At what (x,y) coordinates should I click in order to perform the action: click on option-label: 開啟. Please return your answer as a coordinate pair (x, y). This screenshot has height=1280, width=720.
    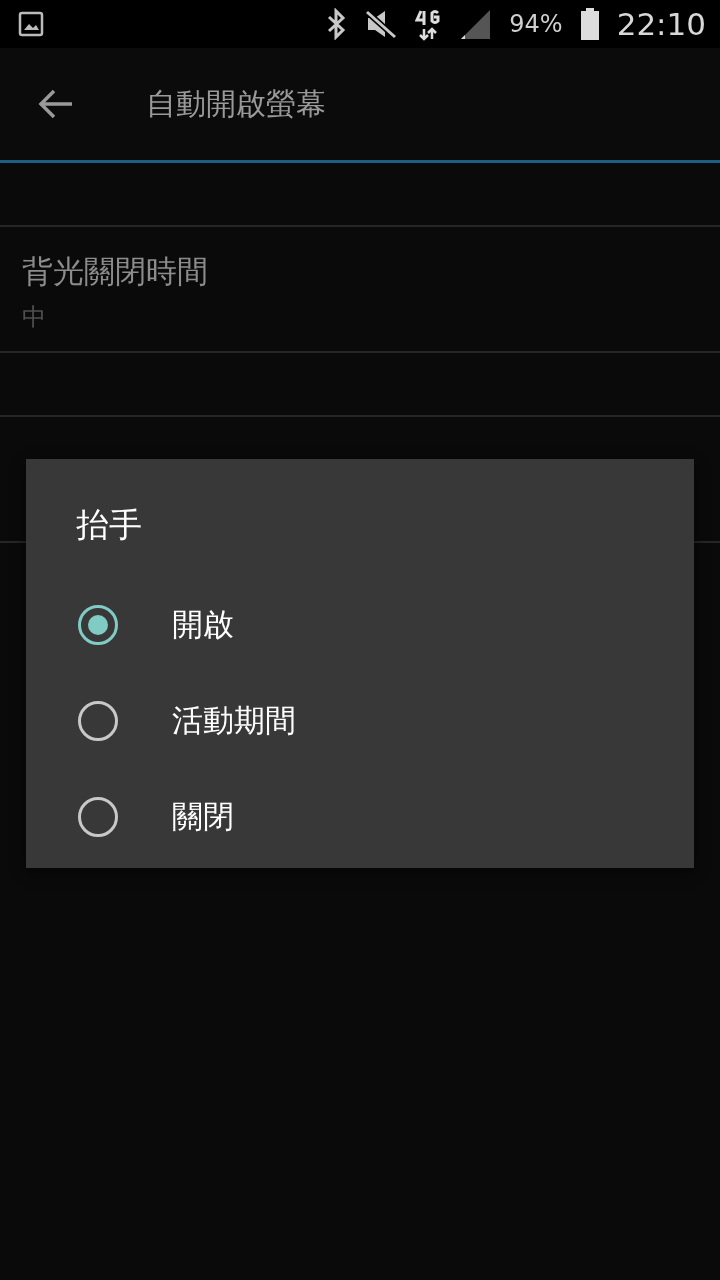
    Looking at the image, I should click on (203, 625).